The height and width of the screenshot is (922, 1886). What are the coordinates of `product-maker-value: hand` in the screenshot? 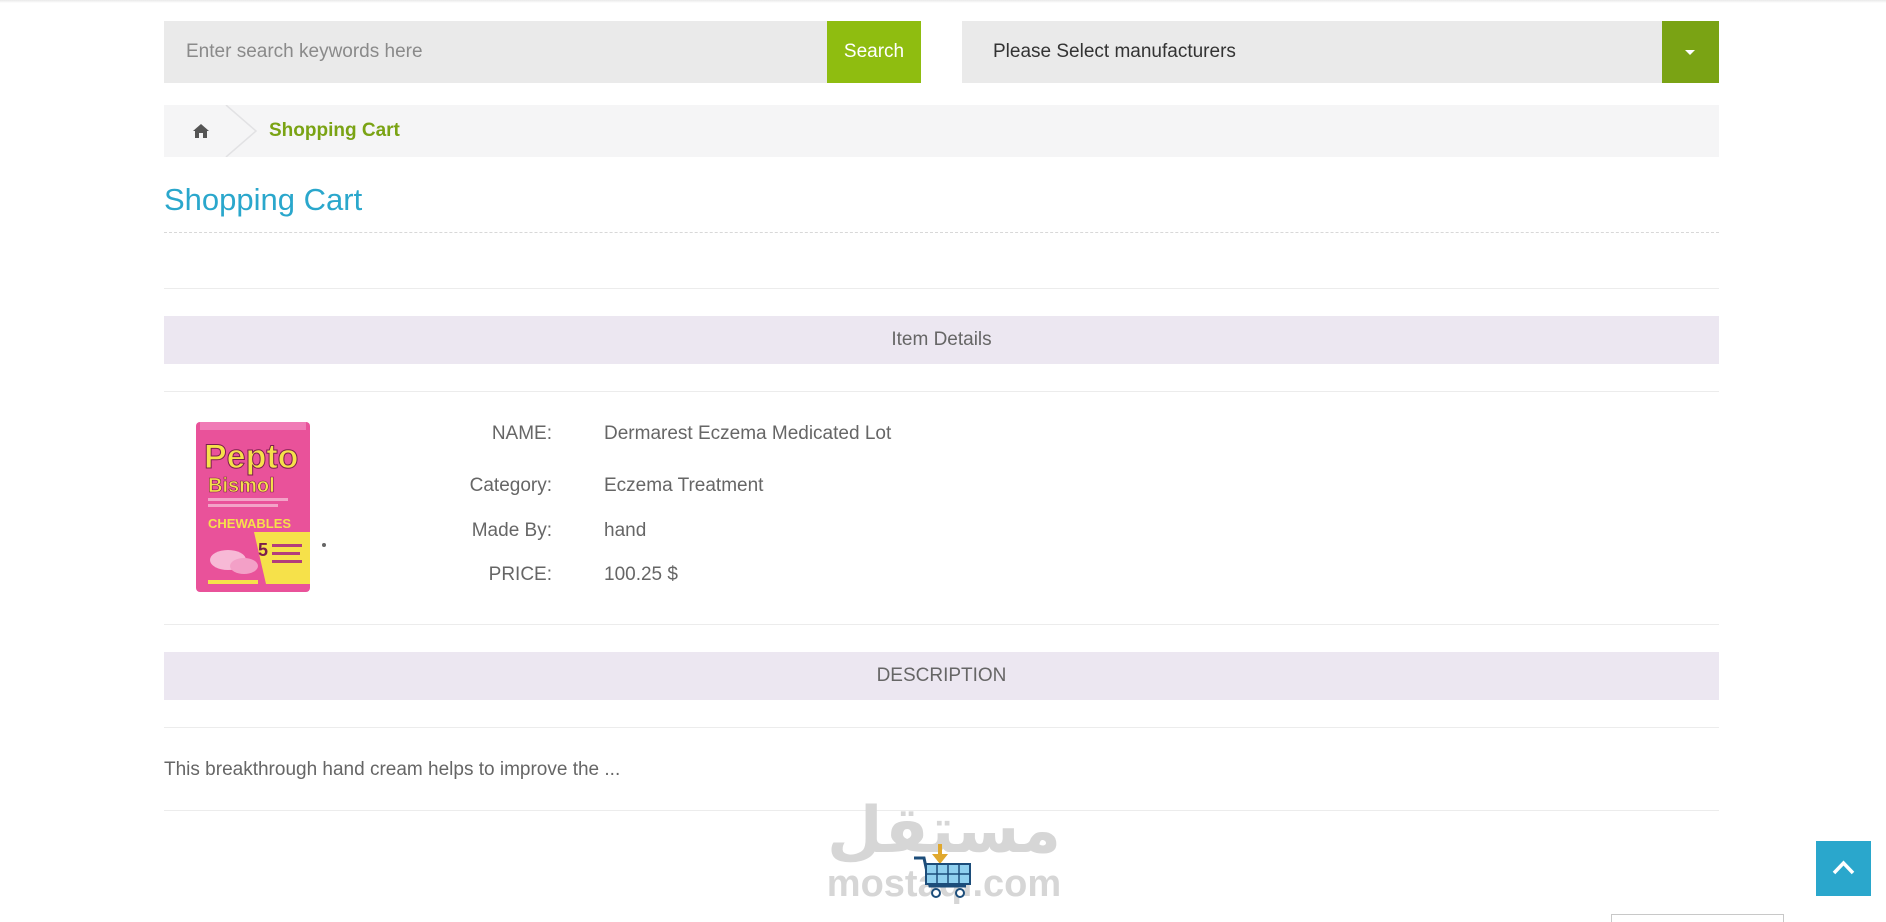 It's located at (625, 530).